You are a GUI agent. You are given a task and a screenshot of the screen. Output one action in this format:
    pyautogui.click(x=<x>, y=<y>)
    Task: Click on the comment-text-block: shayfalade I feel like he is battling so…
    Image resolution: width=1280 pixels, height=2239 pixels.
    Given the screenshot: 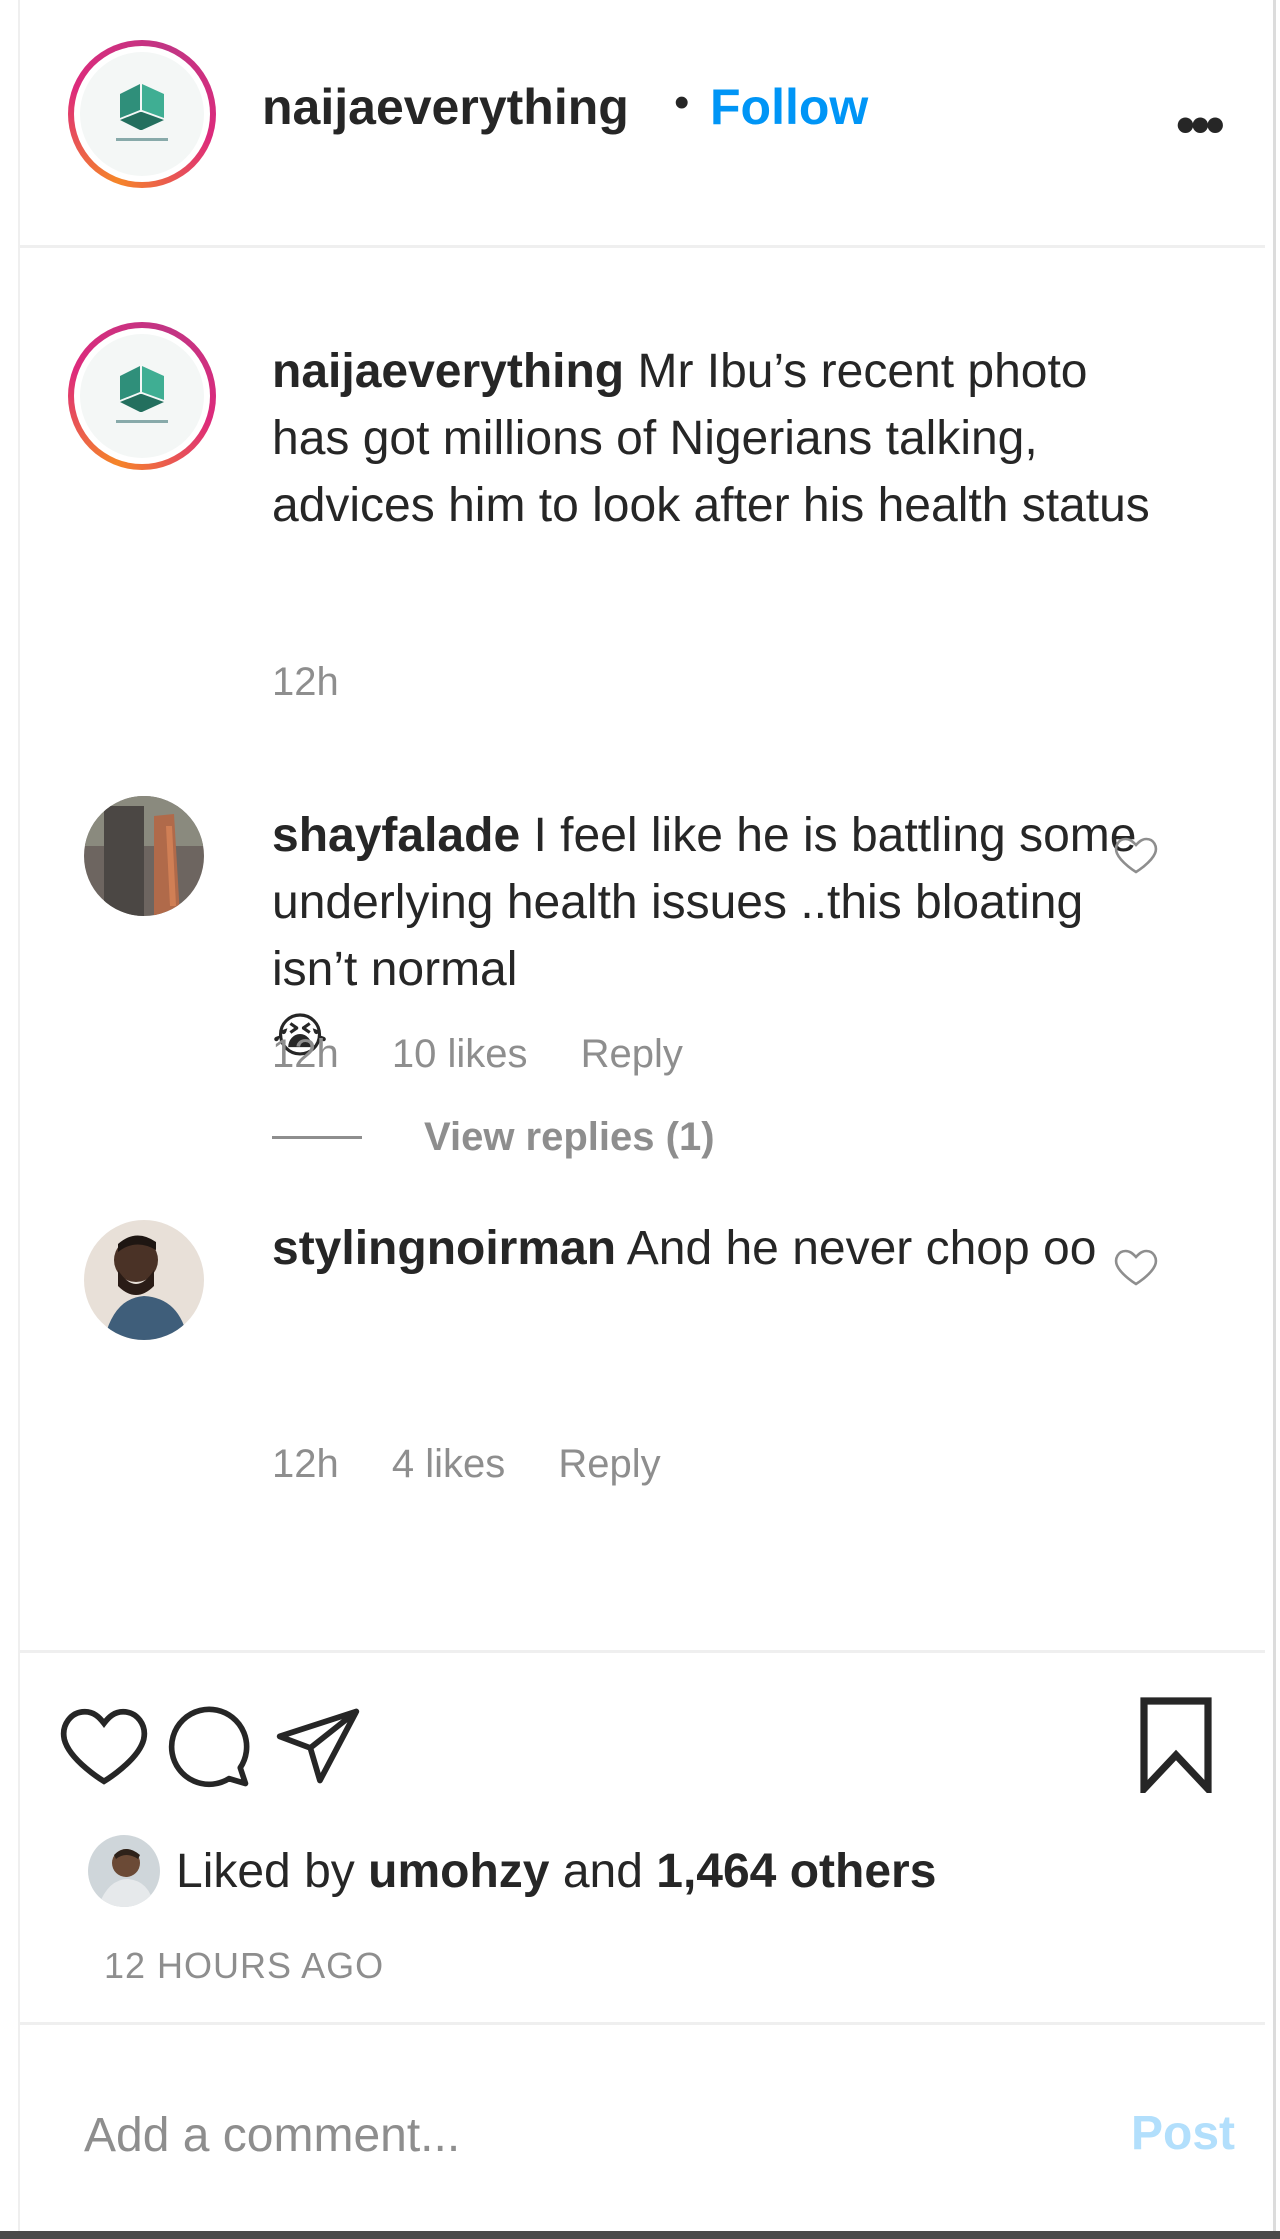 What is the action you would take?
    pyautogui.click(x=722, y=936)
    